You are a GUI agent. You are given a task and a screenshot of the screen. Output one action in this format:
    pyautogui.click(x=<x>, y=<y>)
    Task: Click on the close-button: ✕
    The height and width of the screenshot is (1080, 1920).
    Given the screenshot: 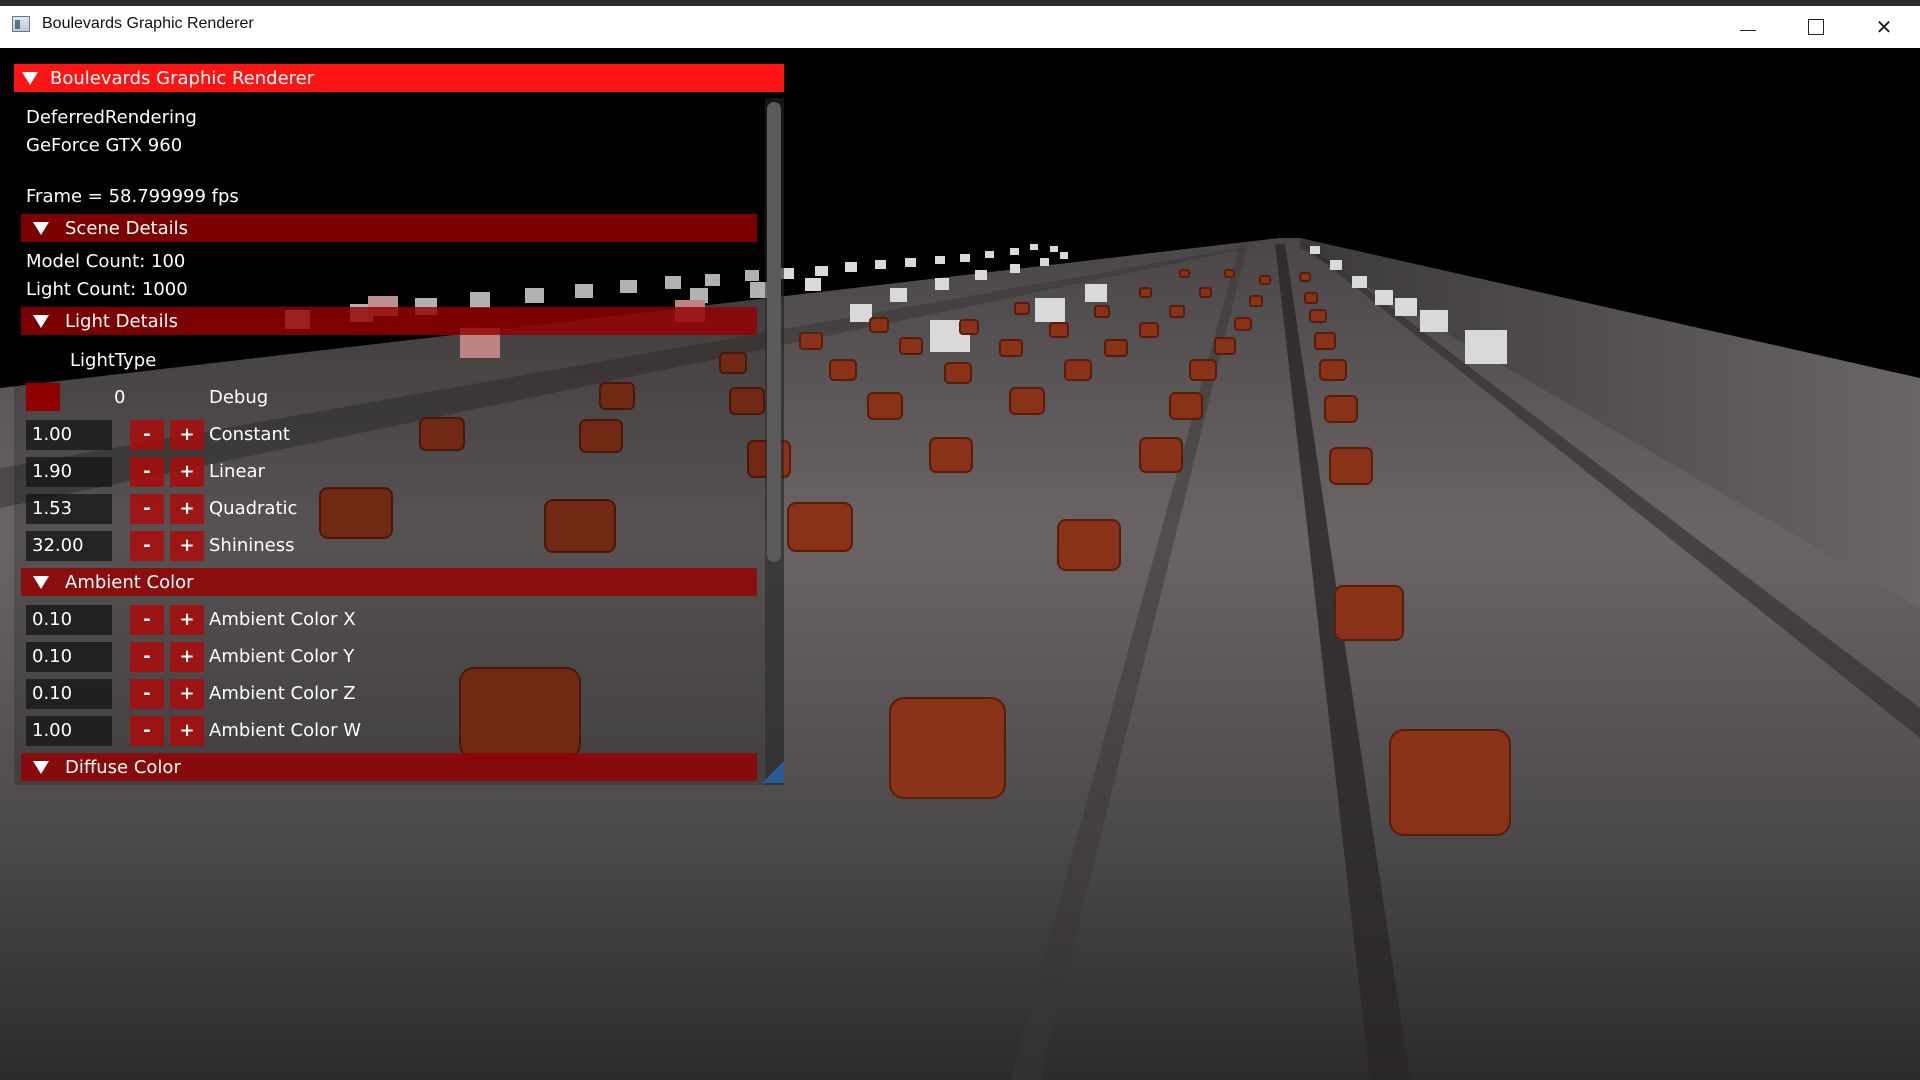 What is the action you would take?
    pyautogui.click(x=1884, y=27)
    